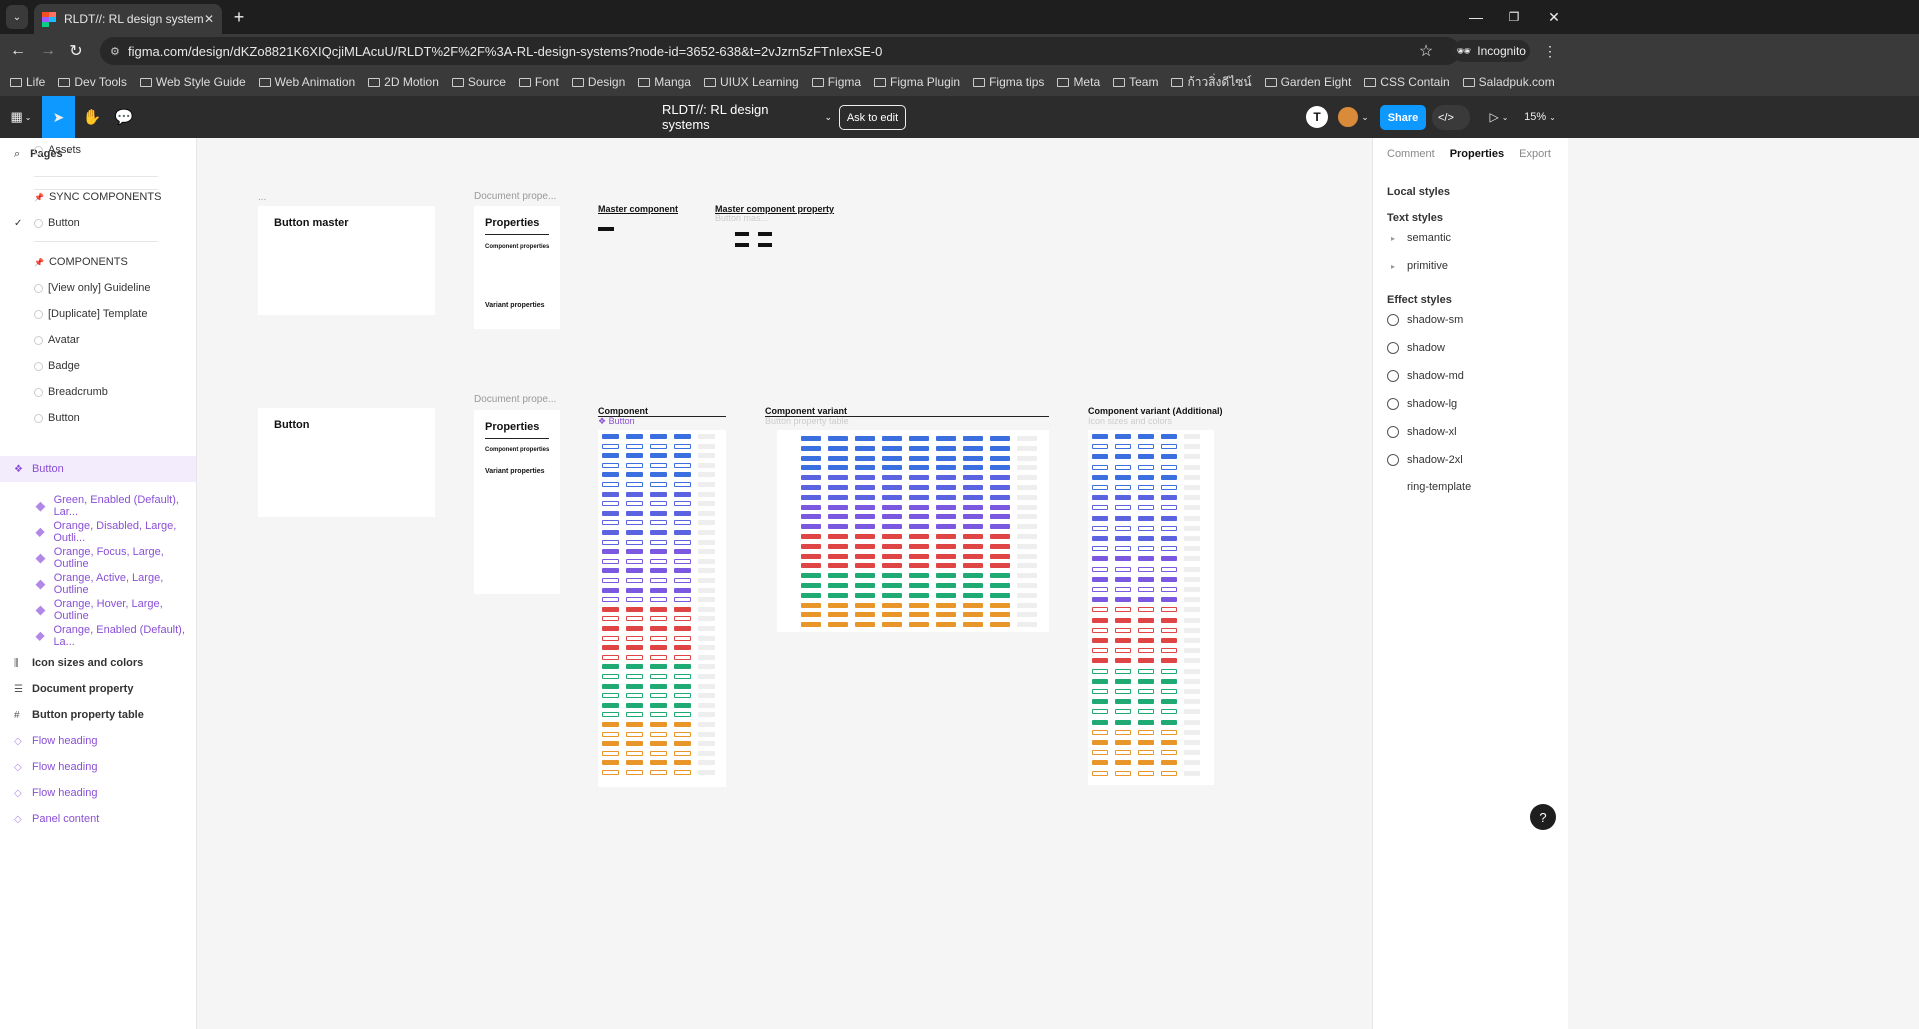 Image resolution: width=1919 pixels, height=1029 pixels. I want to click on help-button: ?, so click(1543, 817).